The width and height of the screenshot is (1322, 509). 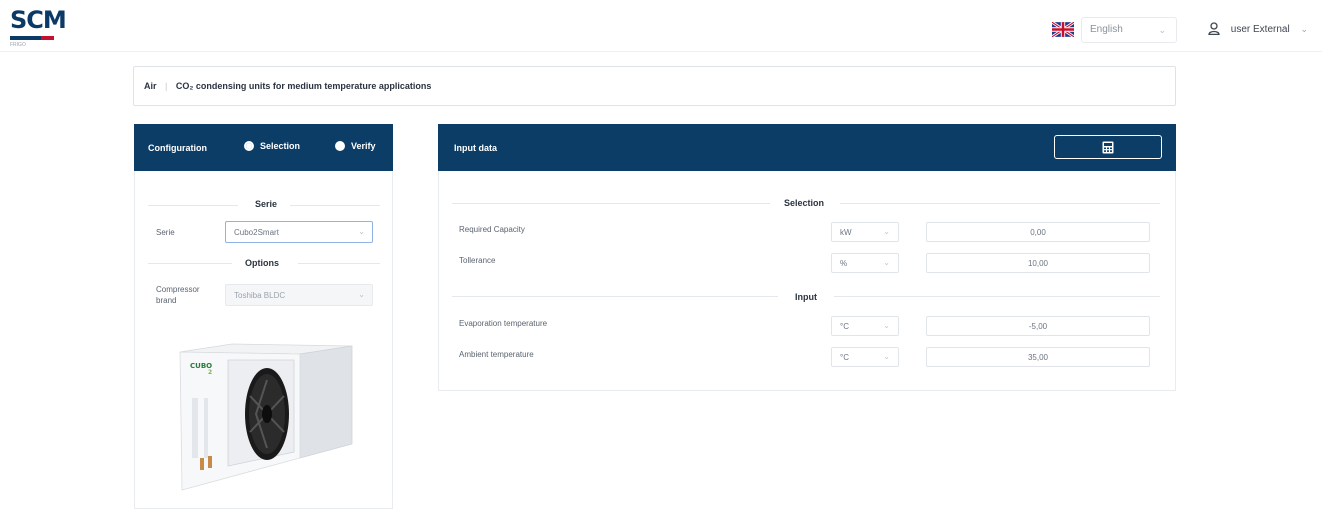 I want to click on ambient-temperature-unit-select: °C ⌄, so click(x=865, y=357).